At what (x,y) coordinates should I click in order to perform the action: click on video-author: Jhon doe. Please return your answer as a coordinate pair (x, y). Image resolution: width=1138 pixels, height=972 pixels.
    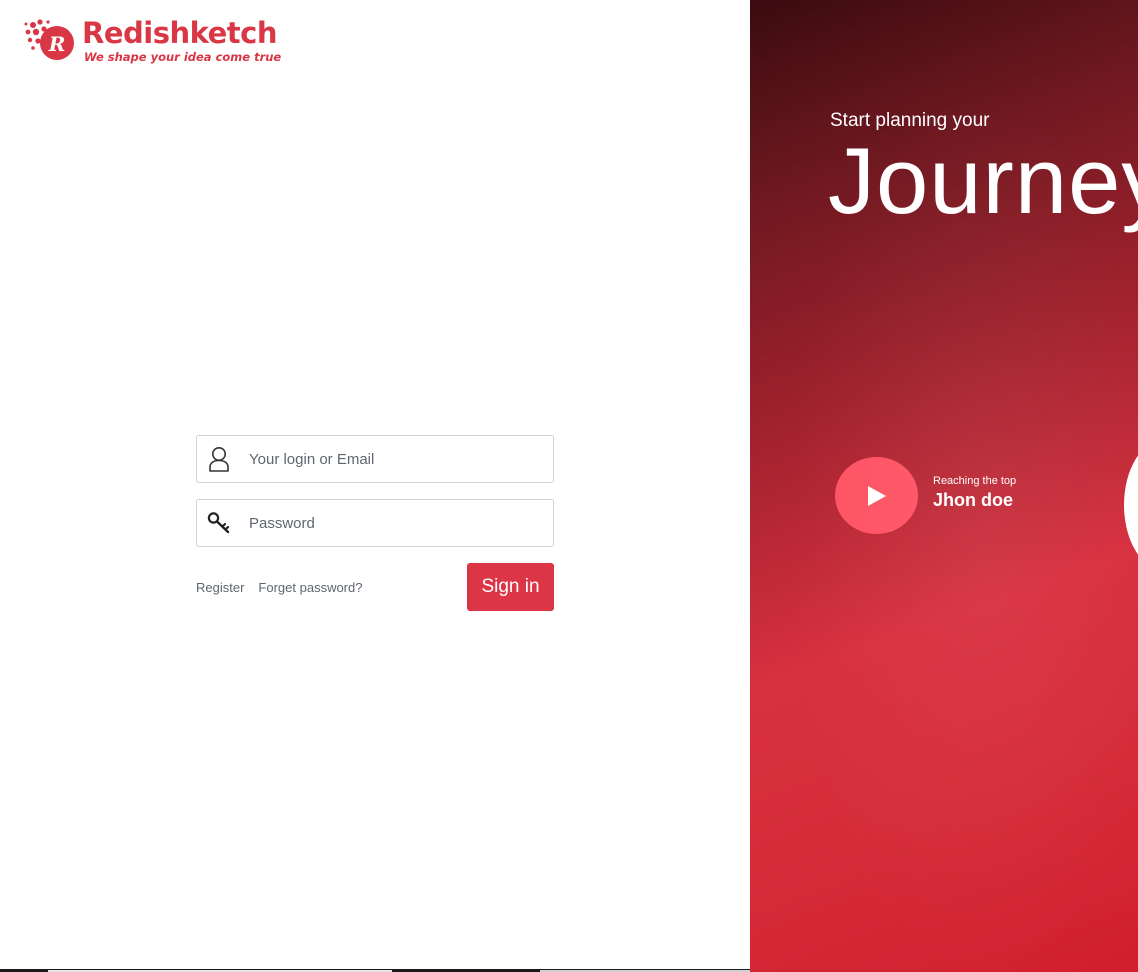
    Looking at the image, I should click on (973, 500).